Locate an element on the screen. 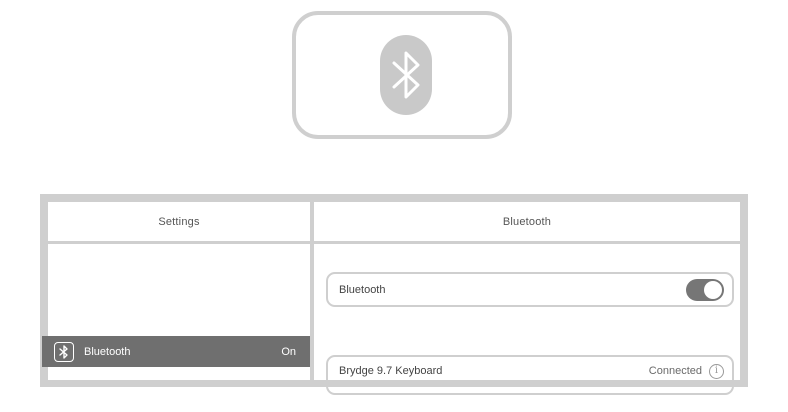  sidebar-item-value: On is located at coordinates (288, 351).